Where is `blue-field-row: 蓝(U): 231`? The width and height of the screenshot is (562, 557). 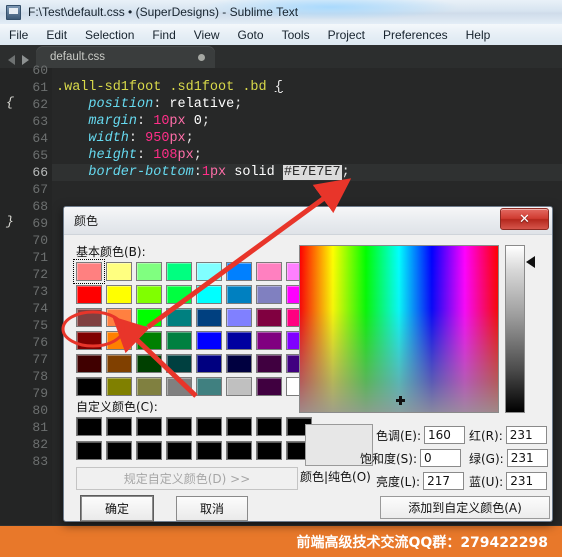
blue-field-row: 蓝(U): 231 is located at coordinates (508, 481).